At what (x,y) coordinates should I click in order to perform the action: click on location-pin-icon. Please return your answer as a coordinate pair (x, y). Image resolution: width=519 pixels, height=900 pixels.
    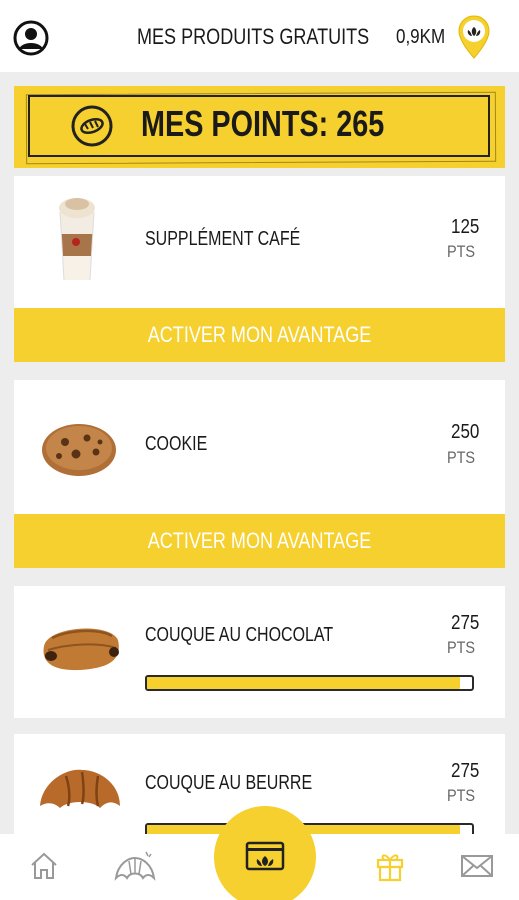
    Looking at the image, I should click on (474, 37).